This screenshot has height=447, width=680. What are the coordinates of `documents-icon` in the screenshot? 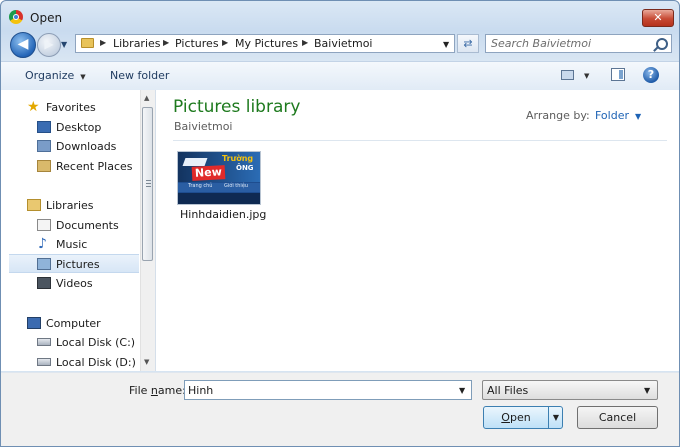 It's located at (44, 225).